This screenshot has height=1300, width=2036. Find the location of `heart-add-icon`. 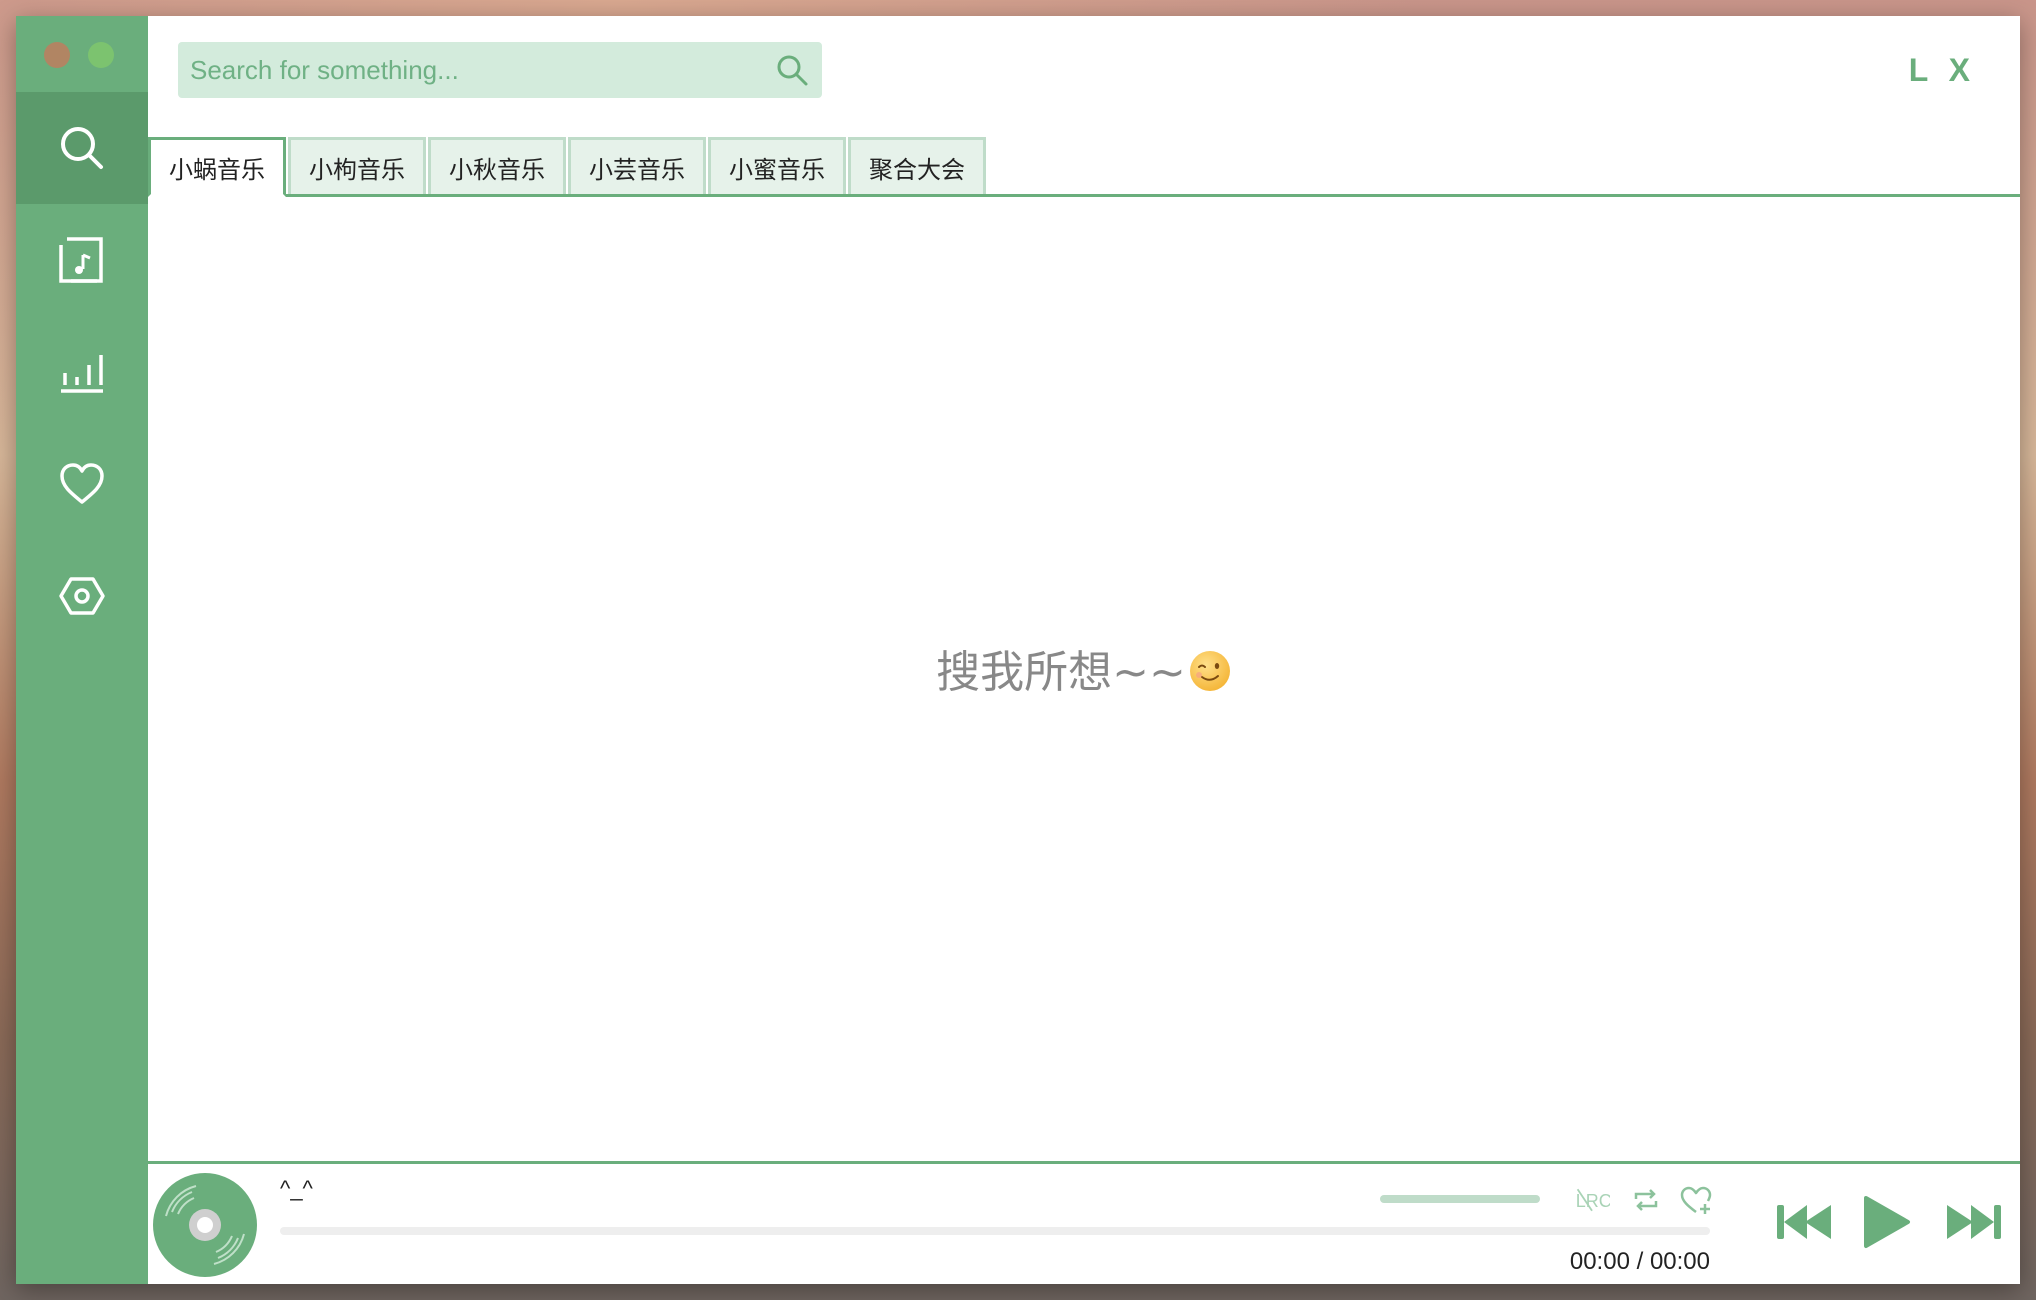

heart-add-icon is located at coordinates (1696, 1200).